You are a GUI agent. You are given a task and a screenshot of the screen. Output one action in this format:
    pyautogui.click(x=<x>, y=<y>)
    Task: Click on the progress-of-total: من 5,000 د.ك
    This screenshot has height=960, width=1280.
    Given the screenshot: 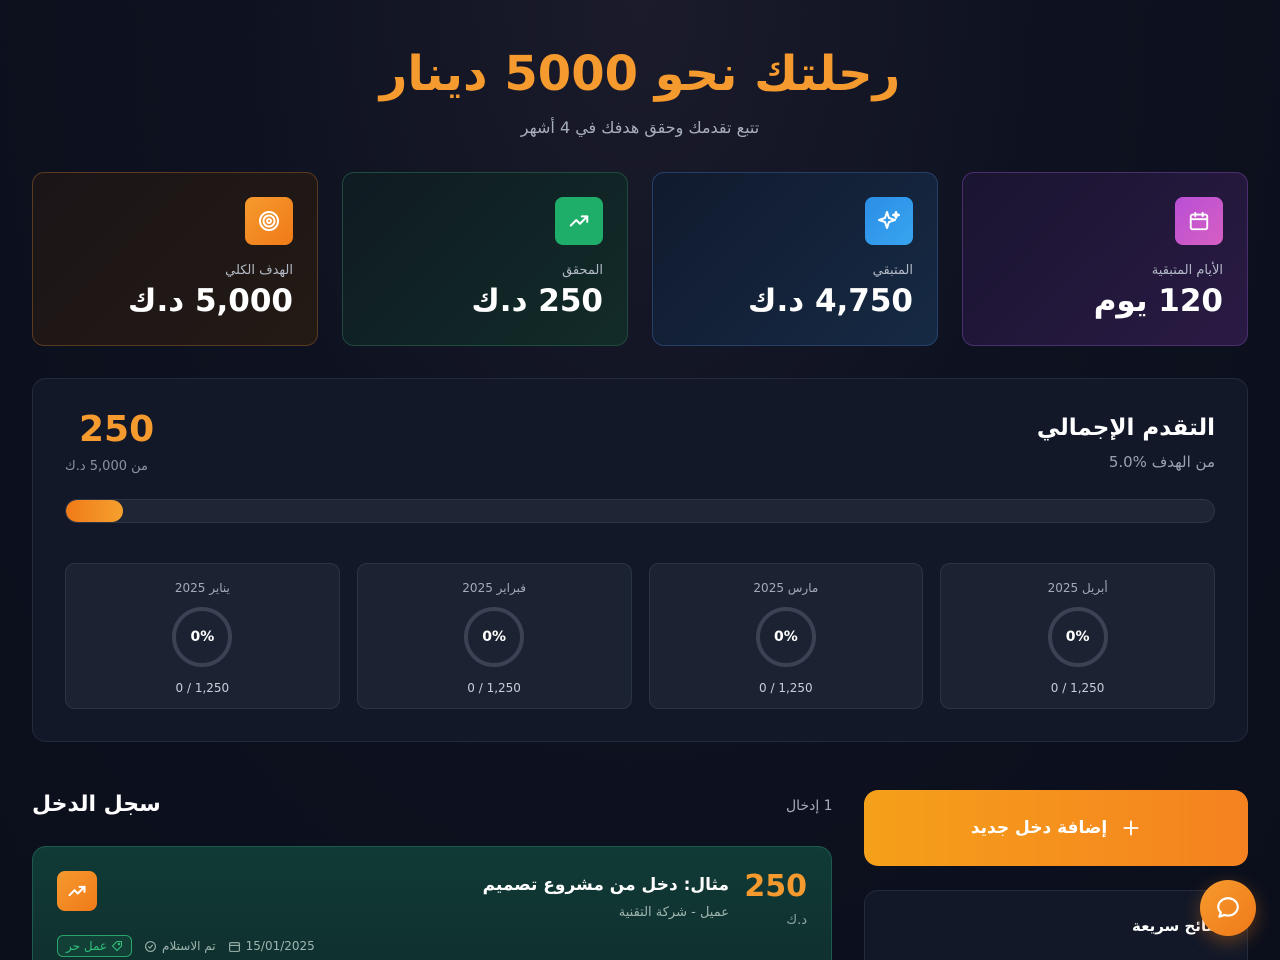 What is the action you would take?
    pyautogui.click(x=106, y=466)
    